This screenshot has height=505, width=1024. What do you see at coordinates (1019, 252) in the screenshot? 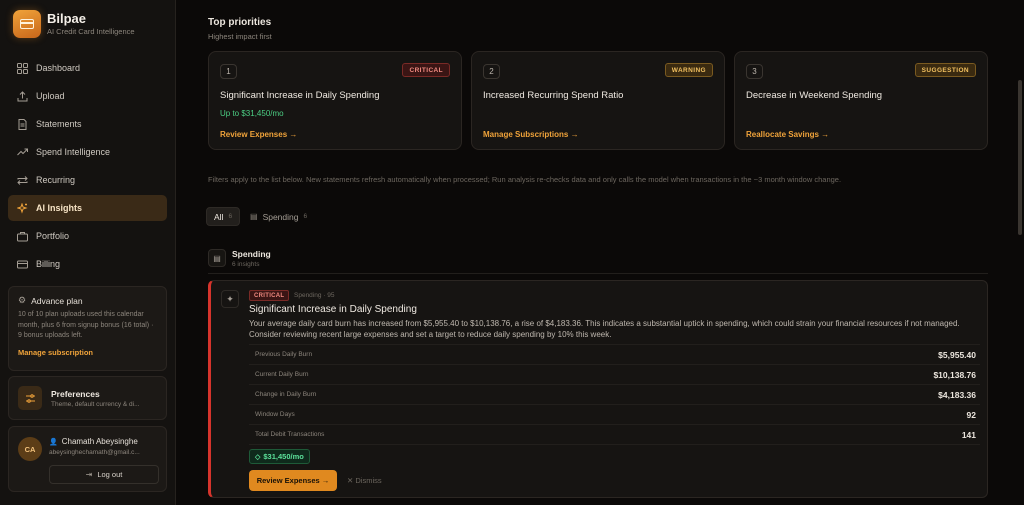
I see `scrollbar` at bounding box center [1019, 252].